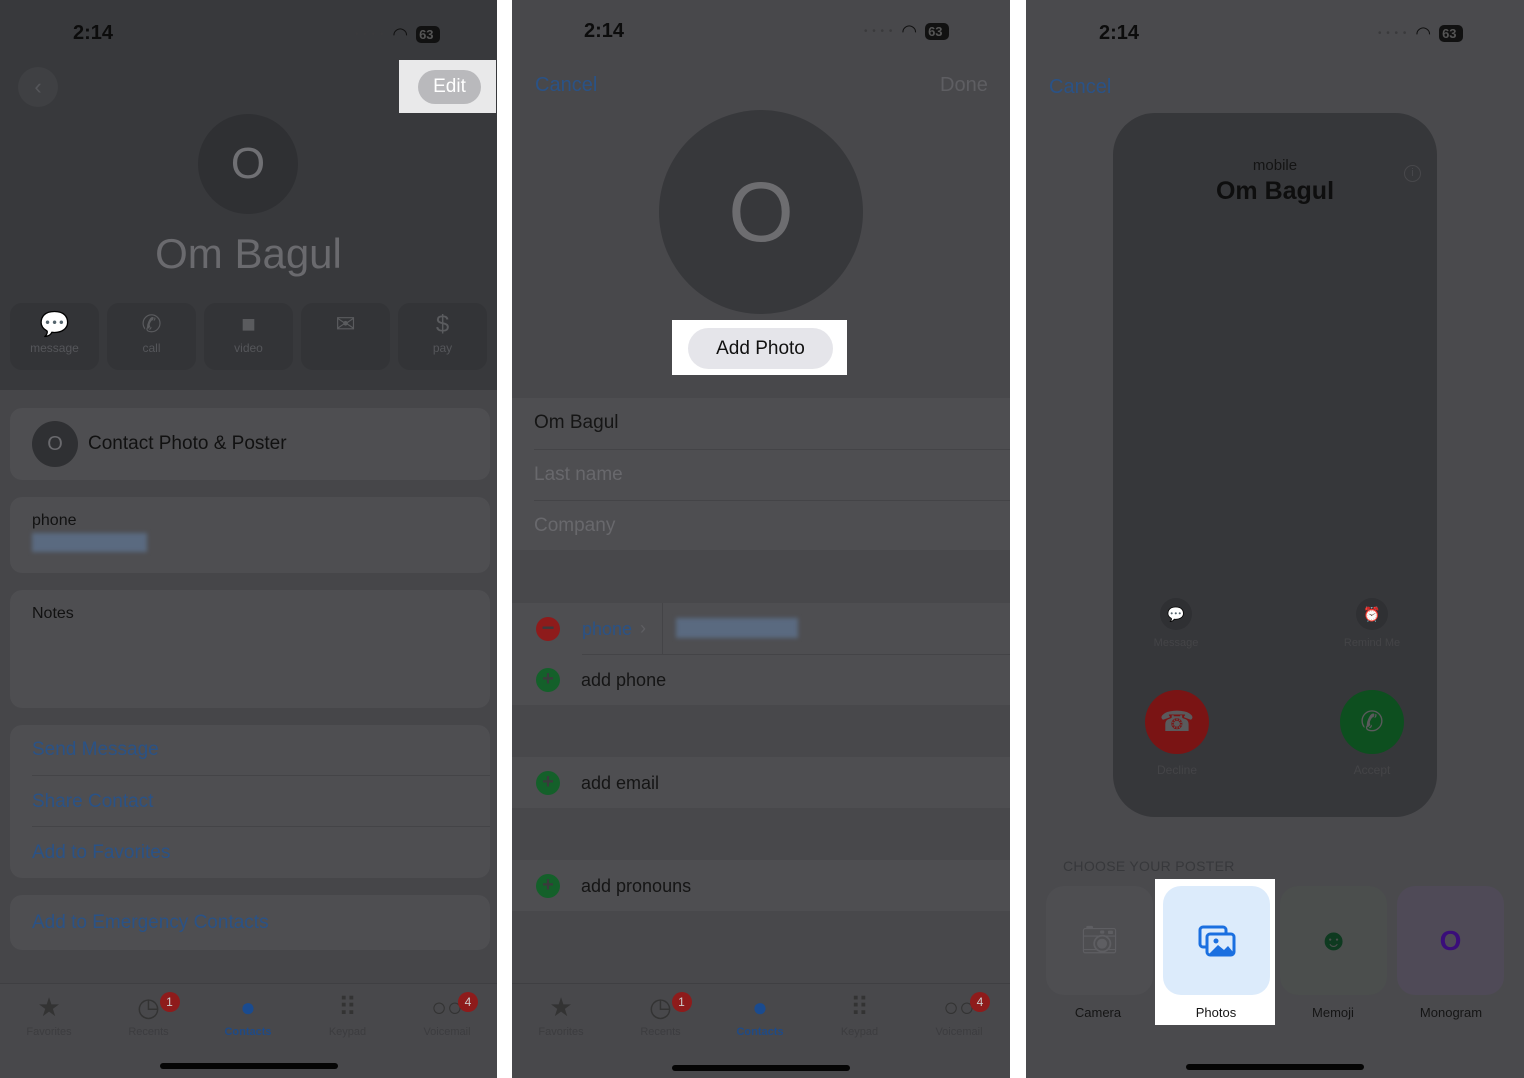 The height and width of the screenshot is (1078, 1524). I want to click on photos-icon, so click(1216, 940).